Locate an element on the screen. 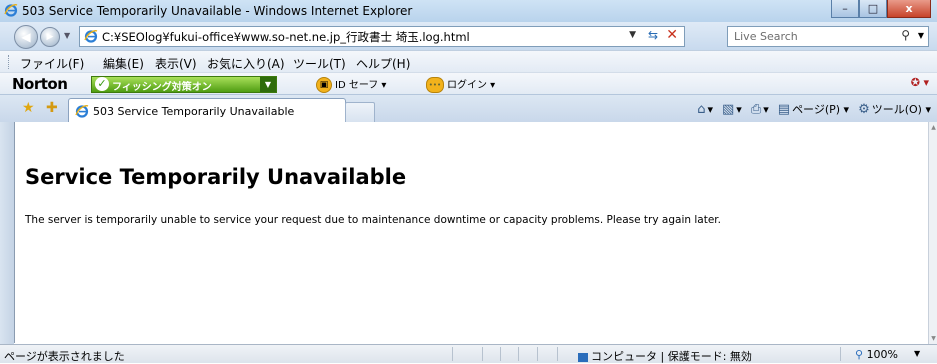  menu-view: 表示(V) is located at coordinates (176, 63).